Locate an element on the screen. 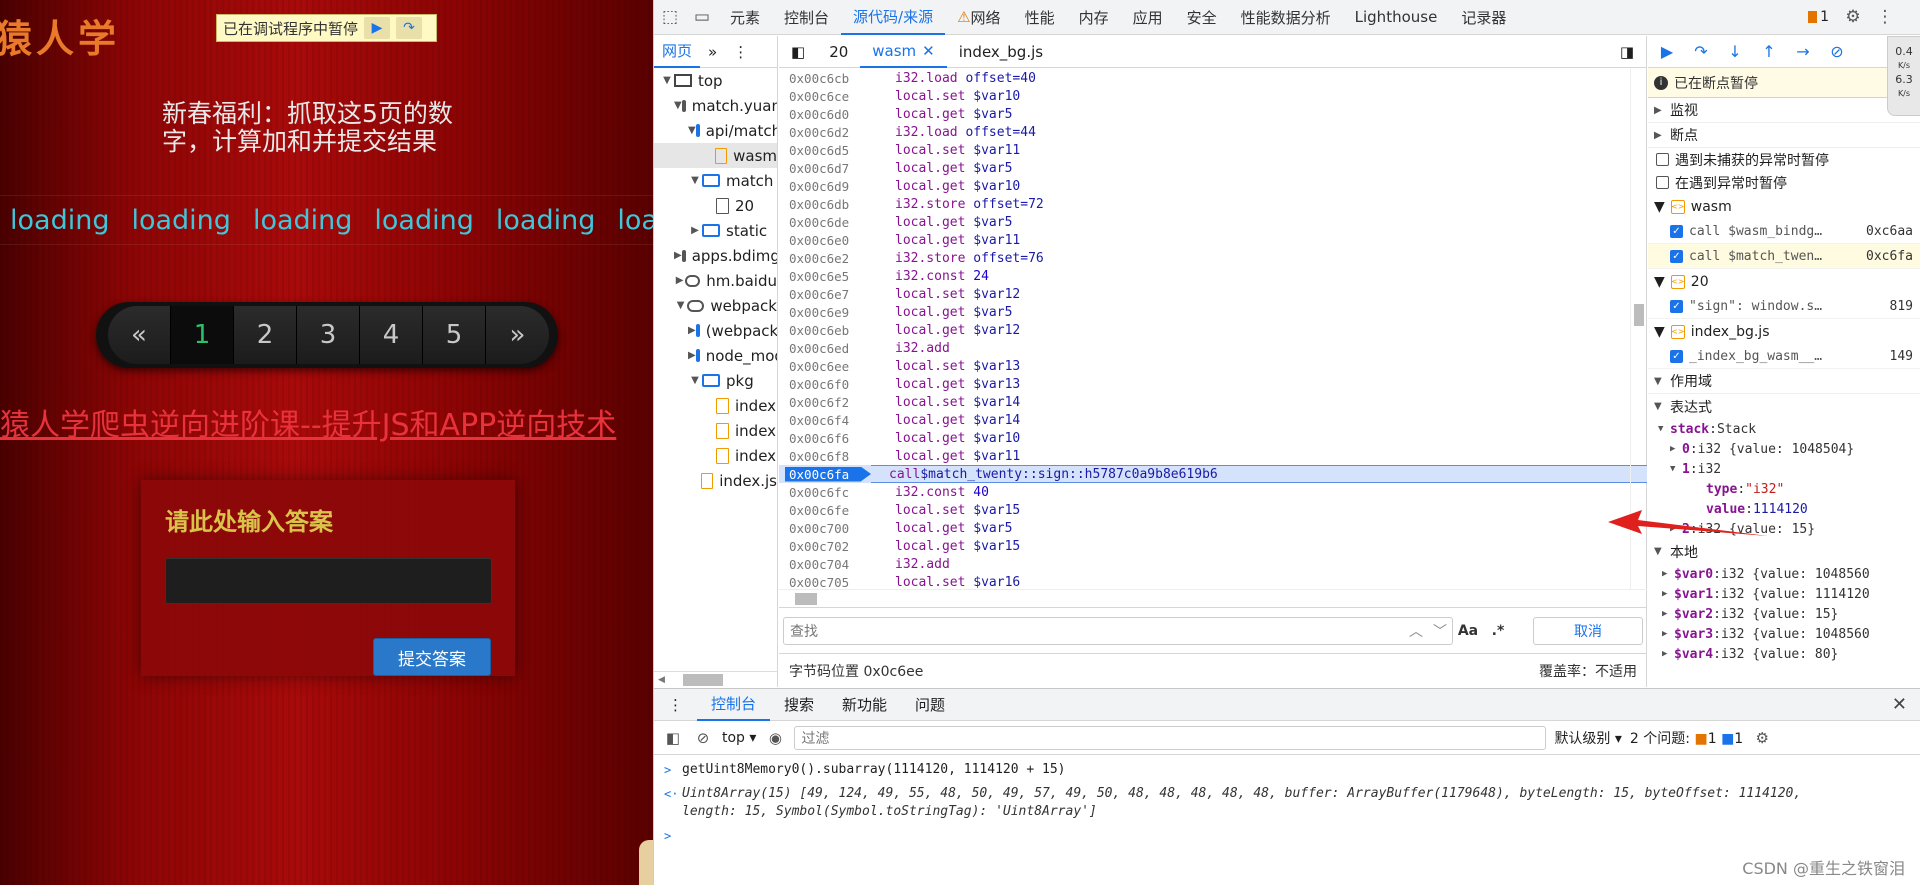 This screenshot has height=885, width=1920. tree-item: ▶ static is located at coordinates (715, 230).